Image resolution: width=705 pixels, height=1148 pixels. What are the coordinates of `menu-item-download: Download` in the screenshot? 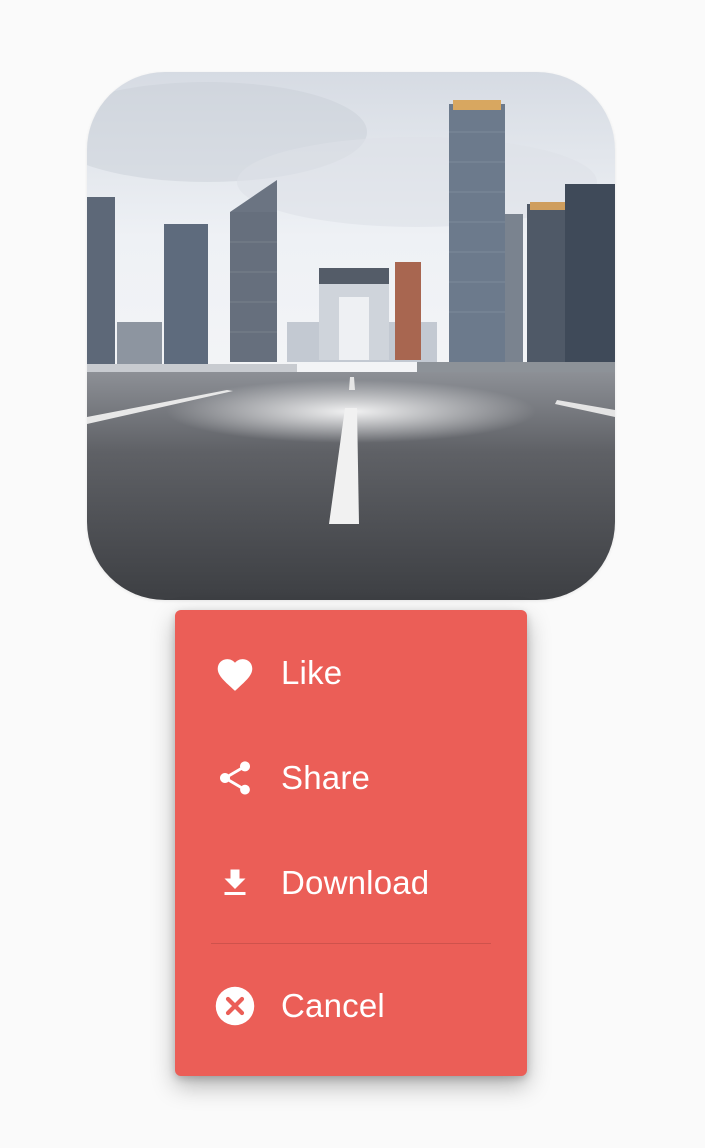 It's located at (351, 882).